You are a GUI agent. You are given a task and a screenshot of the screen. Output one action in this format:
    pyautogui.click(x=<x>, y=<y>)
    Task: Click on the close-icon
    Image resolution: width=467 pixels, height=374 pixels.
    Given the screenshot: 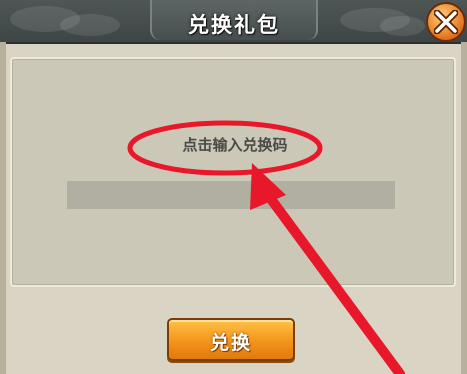 What is the action you would take?
    pyautogui.click(x=446, y=22)
    